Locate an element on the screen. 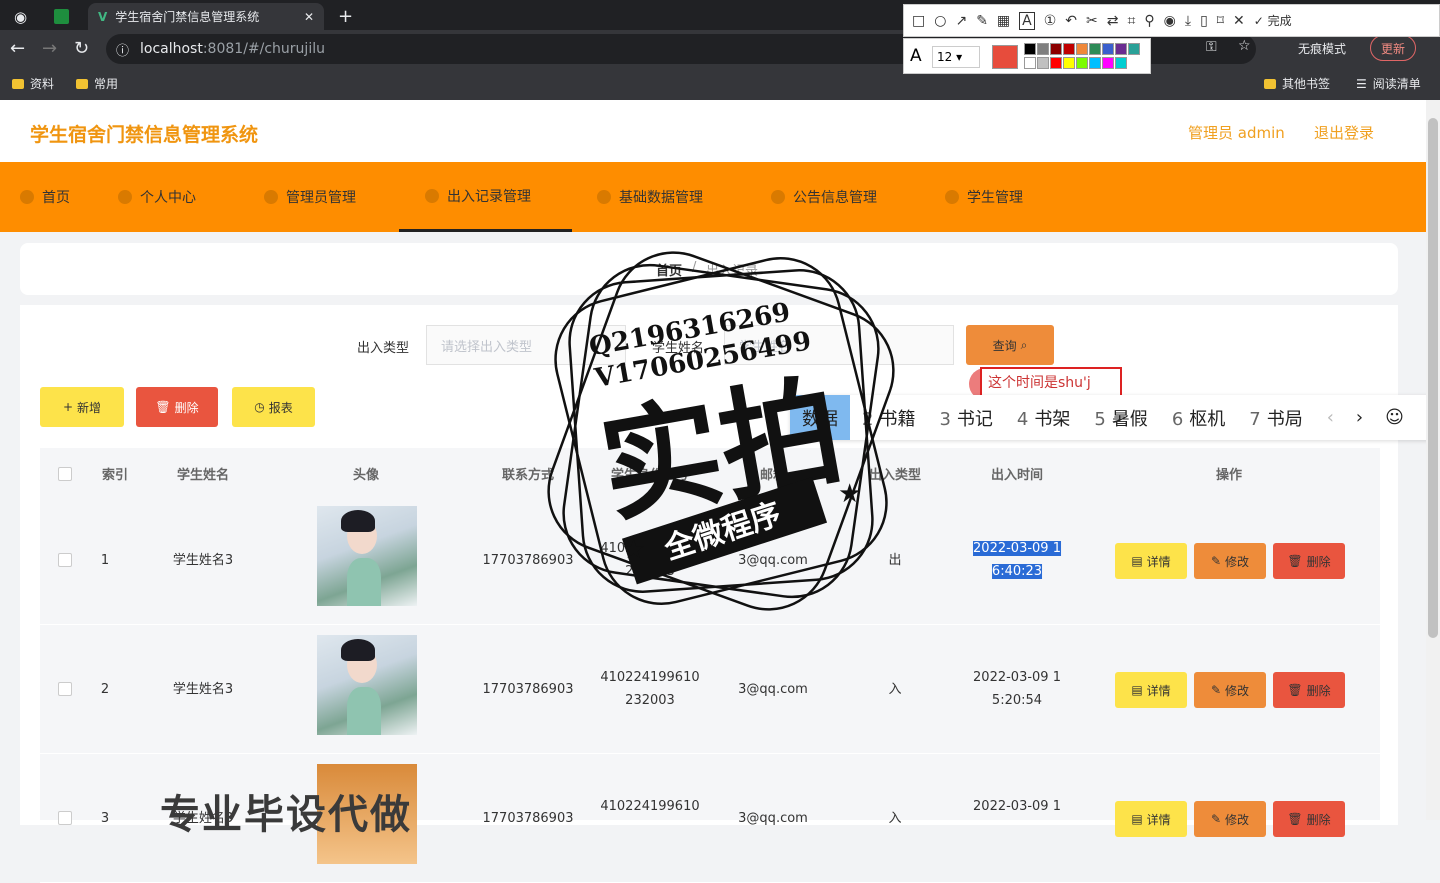  bookmark-icon: ⌑ is located at coordinates (1220, 21).